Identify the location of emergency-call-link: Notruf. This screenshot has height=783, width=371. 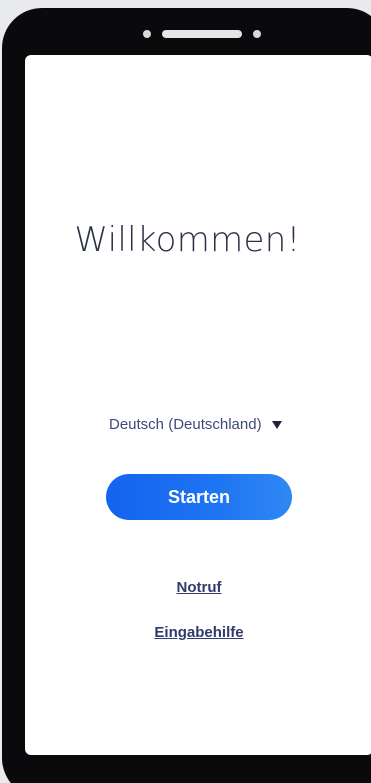
(198, 587).